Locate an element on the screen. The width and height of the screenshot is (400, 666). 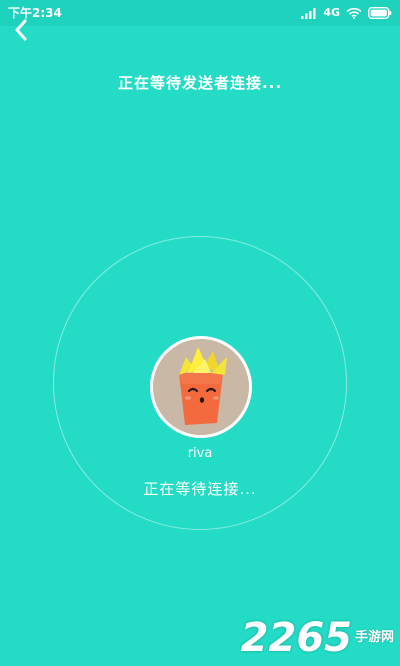
status-icons: 4G is located at coordinates (346, 13).